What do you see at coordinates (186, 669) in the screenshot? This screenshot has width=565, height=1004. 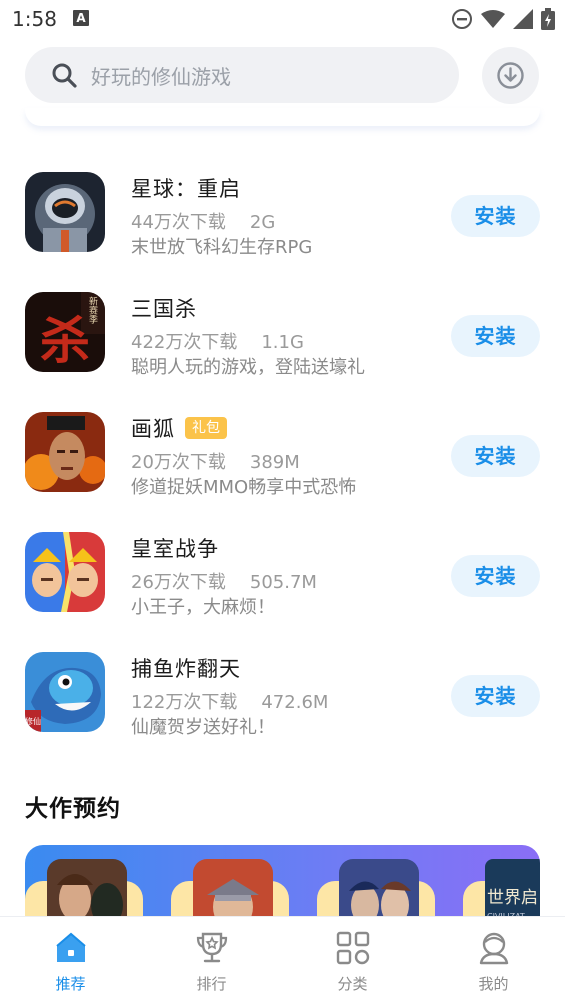 I see `app-name: 捕鱼炸翻天` at bounding box center [186, 669].